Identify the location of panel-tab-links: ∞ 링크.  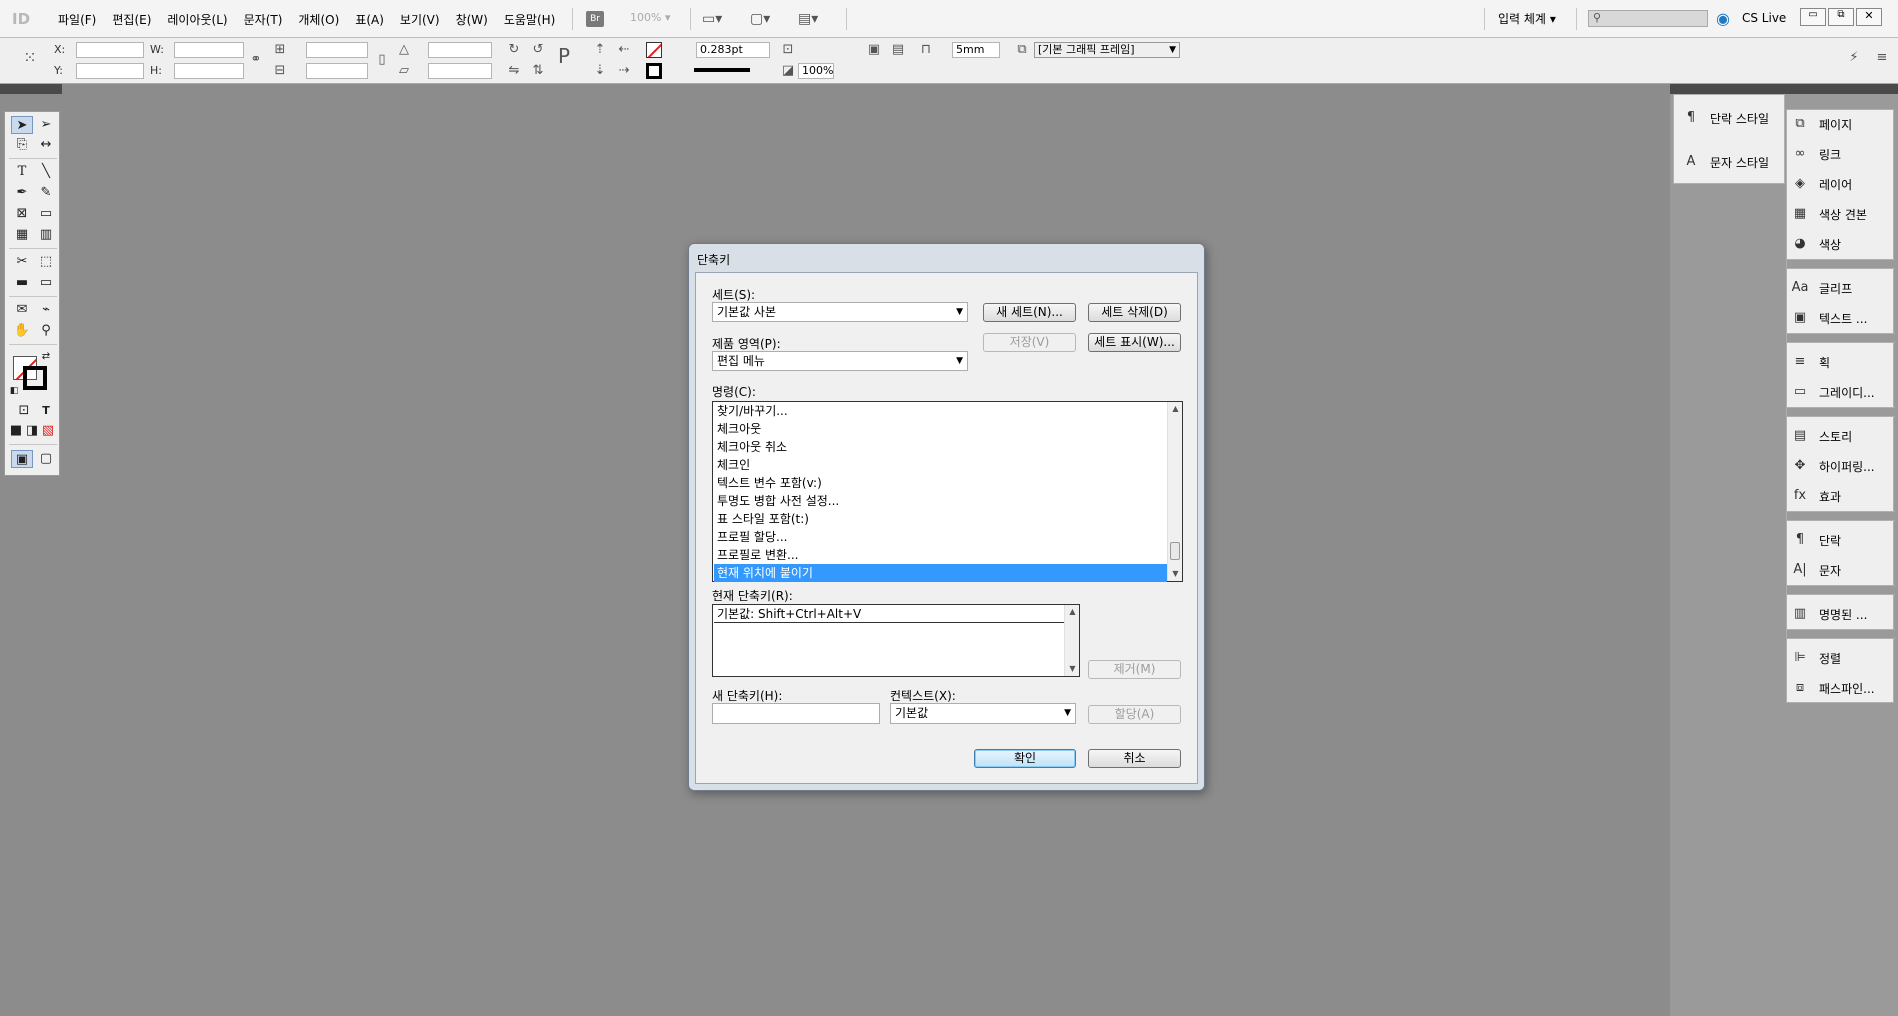
(1843, 154).